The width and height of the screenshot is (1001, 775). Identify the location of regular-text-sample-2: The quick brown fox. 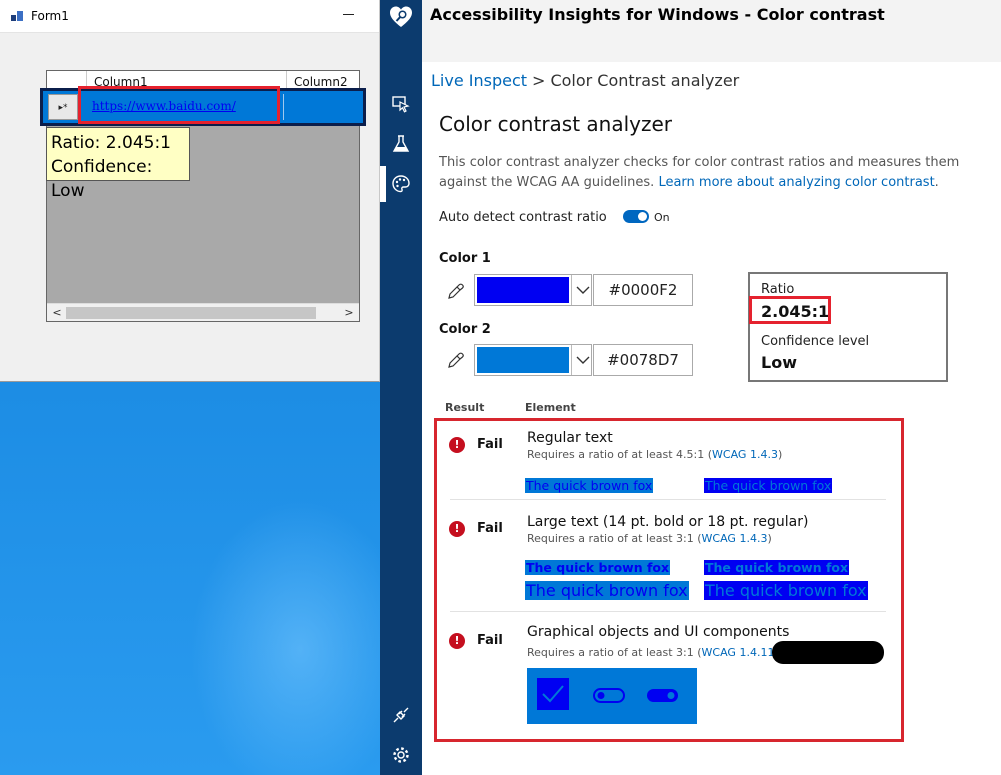
(768, 485).